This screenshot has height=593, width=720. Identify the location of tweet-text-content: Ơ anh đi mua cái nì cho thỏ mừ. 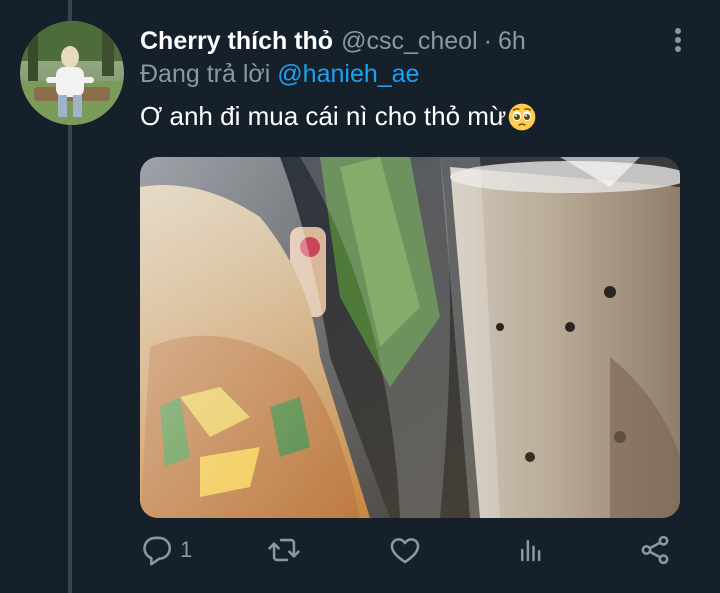
(323, 116).